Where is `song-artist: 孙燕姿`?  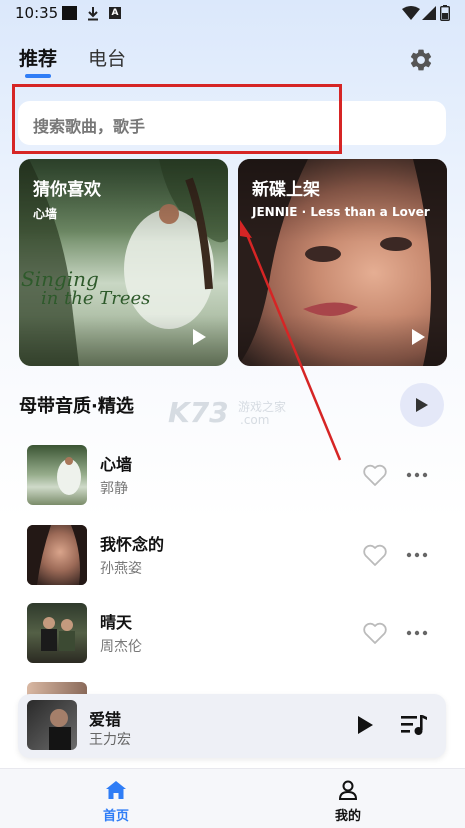 song-artist: 孙燕姿 is located at coordinates (121, 569).